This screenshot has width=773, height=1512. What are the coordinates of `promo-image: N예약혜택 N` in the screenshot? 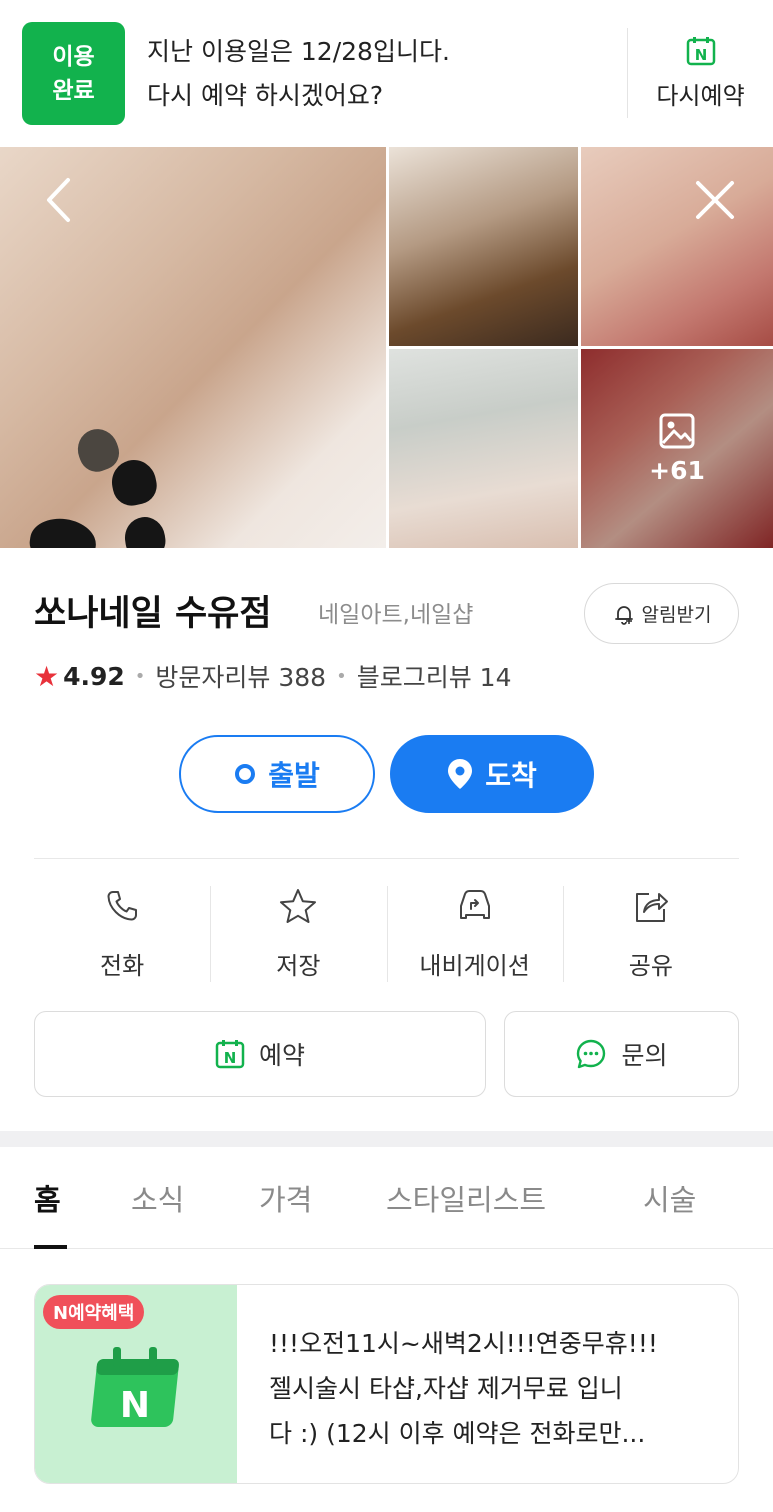 It's located at (136, 1384).